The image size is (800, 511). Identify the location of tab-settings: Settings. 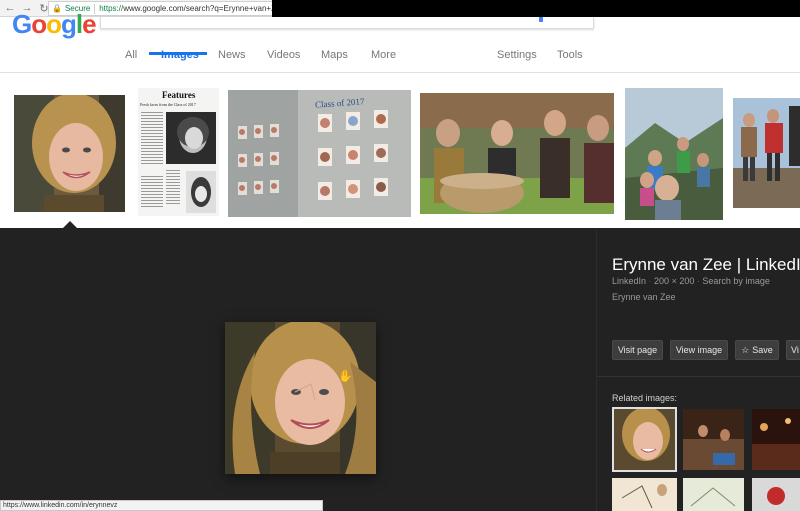
(517, 62).